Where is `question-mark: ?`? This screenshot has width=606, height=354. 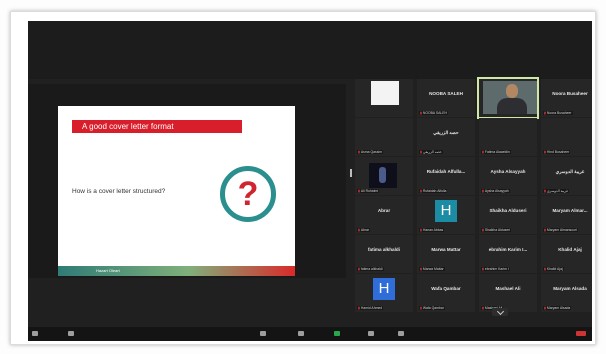
question-mark: ? is located at coordinates (248, 194).